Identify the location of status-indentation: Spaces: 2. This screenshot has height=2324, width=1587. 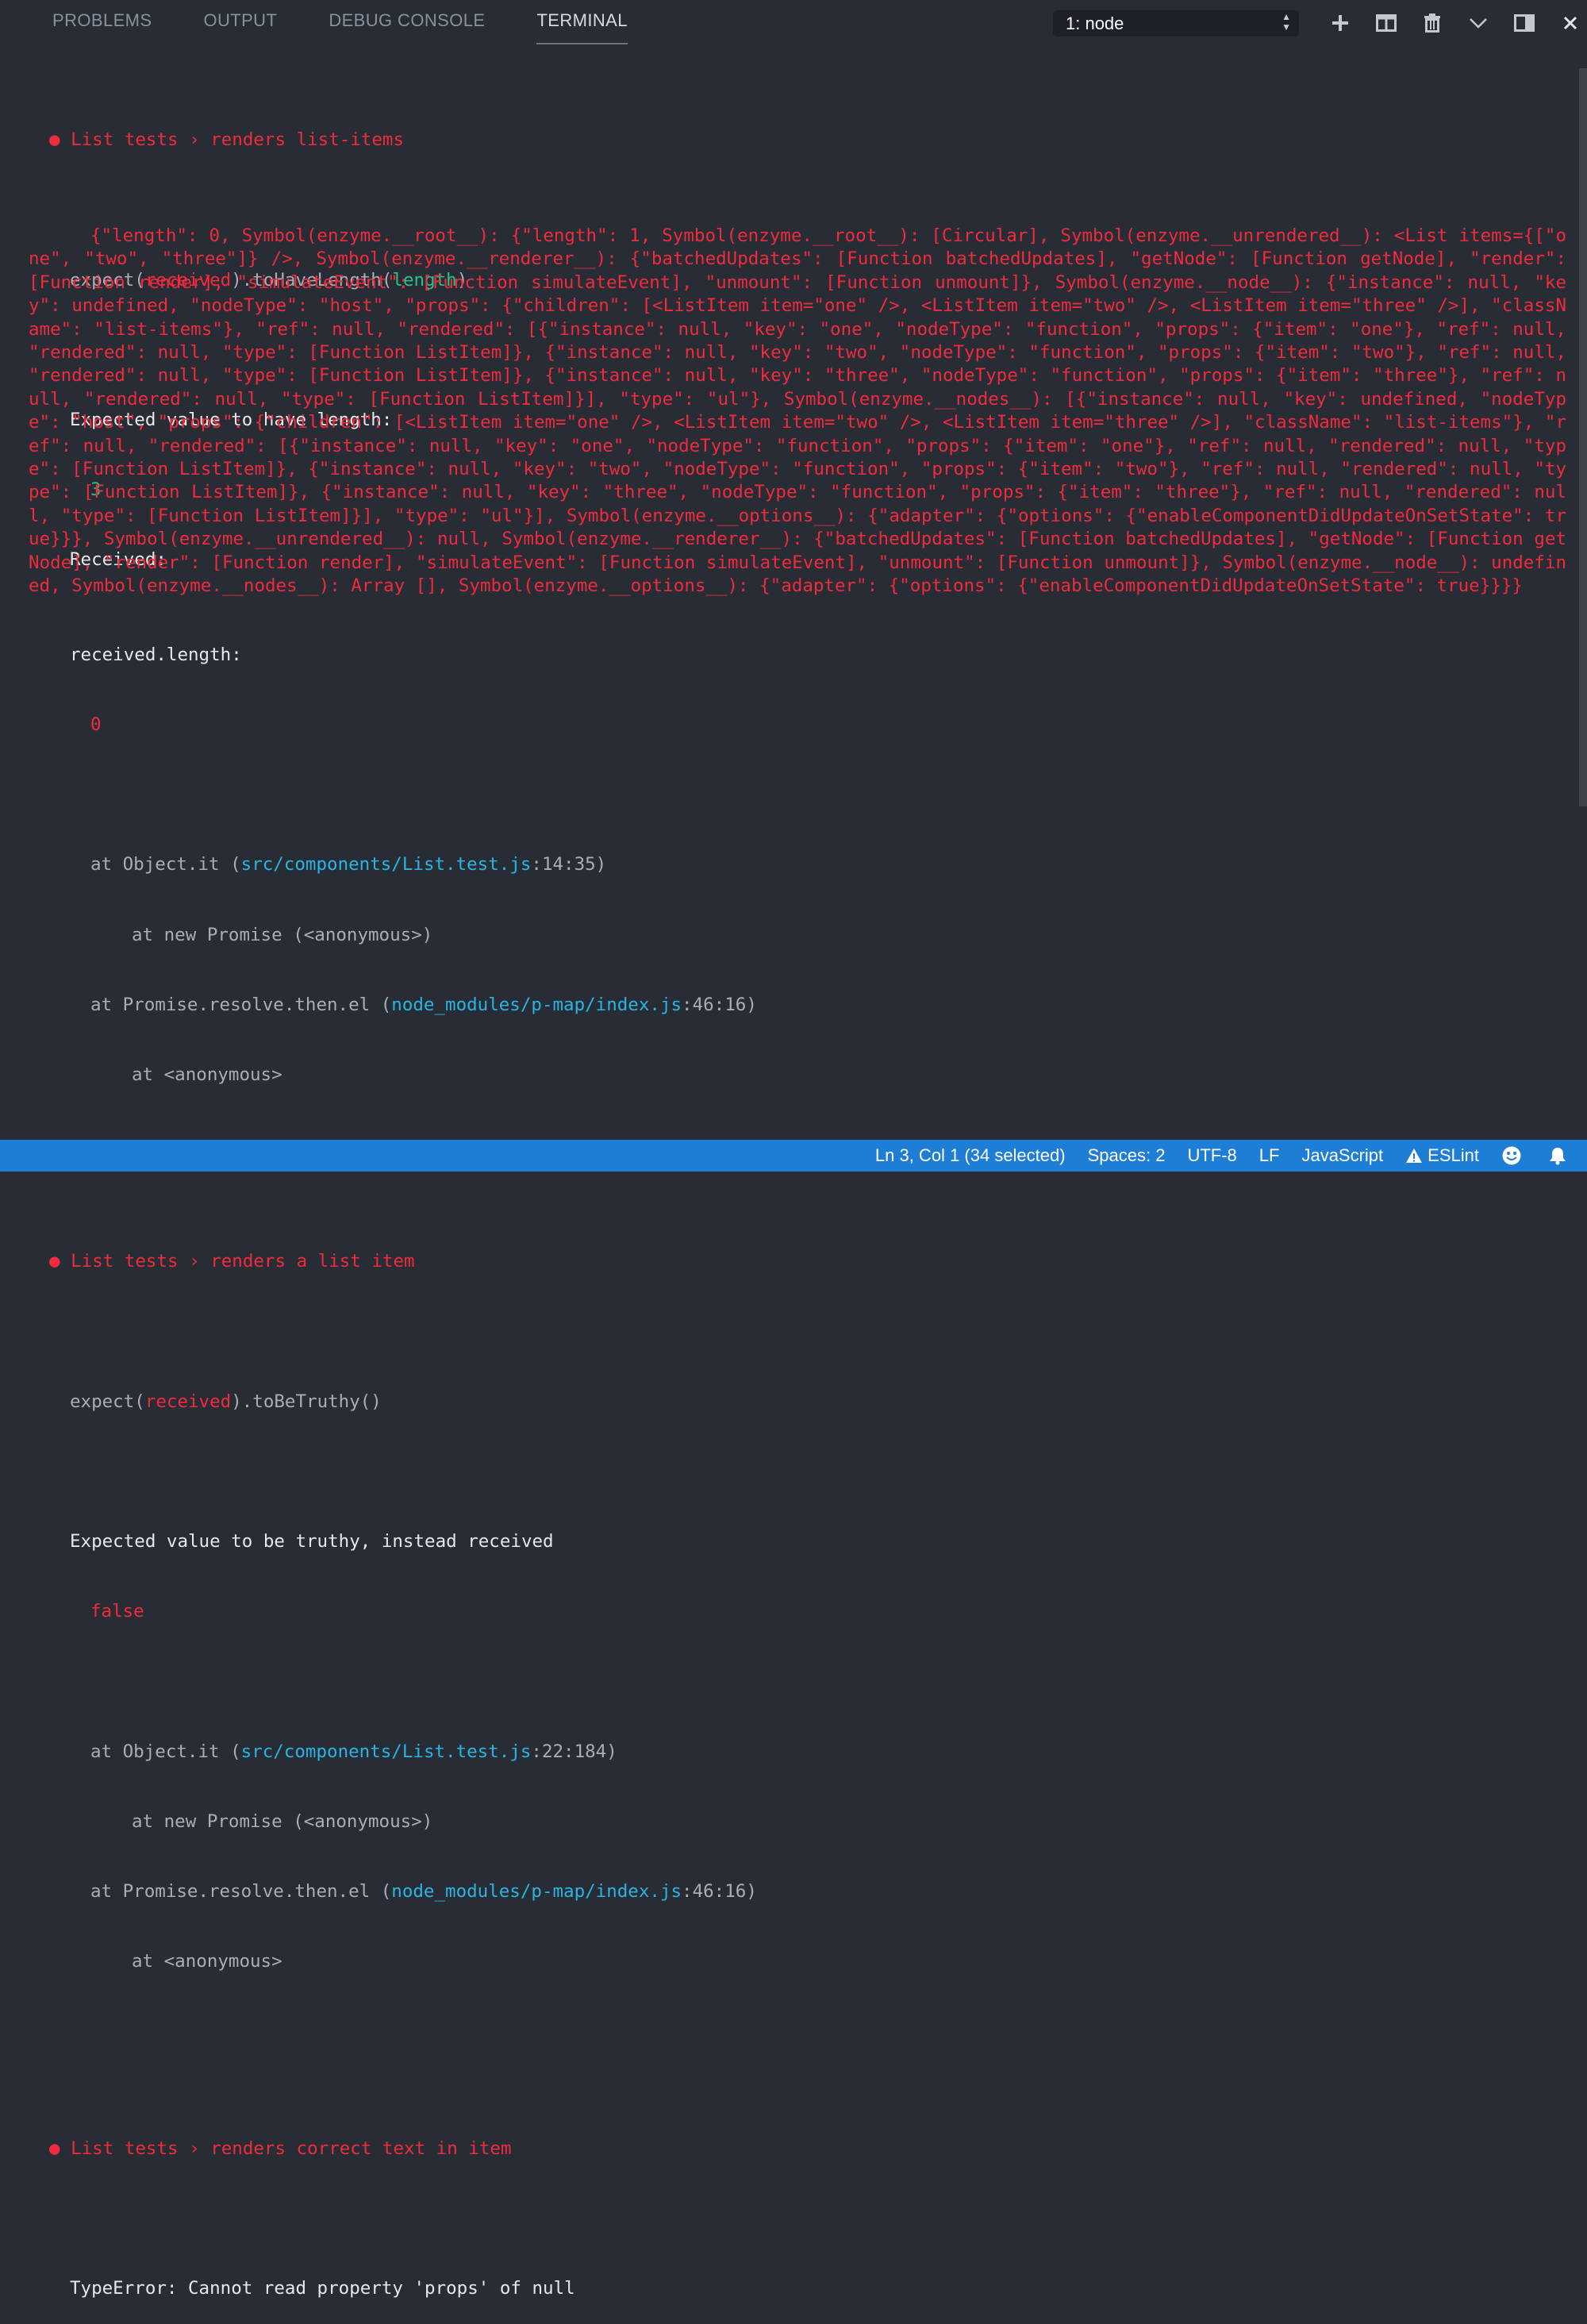
(1127, 1156).